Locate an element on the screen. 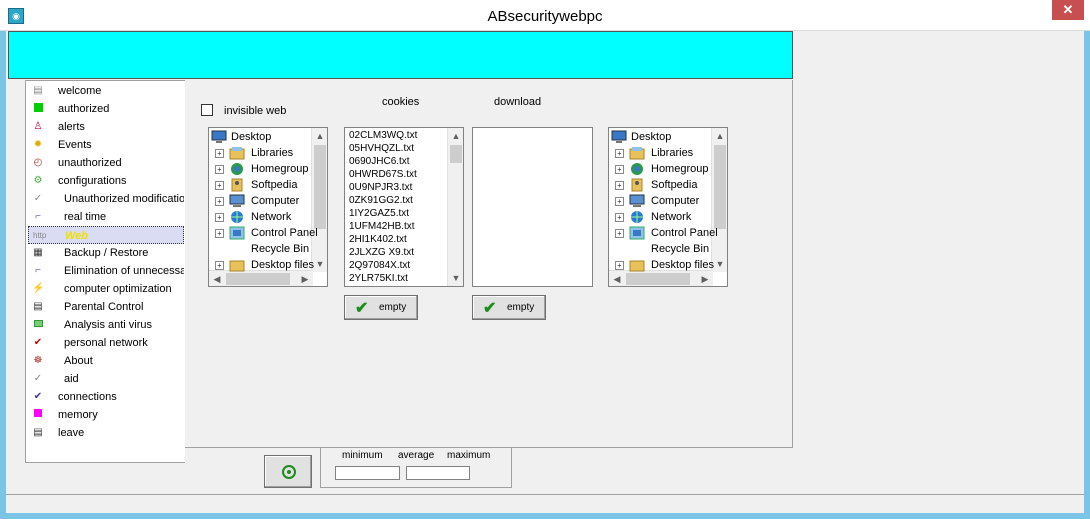  right-tree-vscrollbar: ▲ ▼ is located at coordinates (719, 200).